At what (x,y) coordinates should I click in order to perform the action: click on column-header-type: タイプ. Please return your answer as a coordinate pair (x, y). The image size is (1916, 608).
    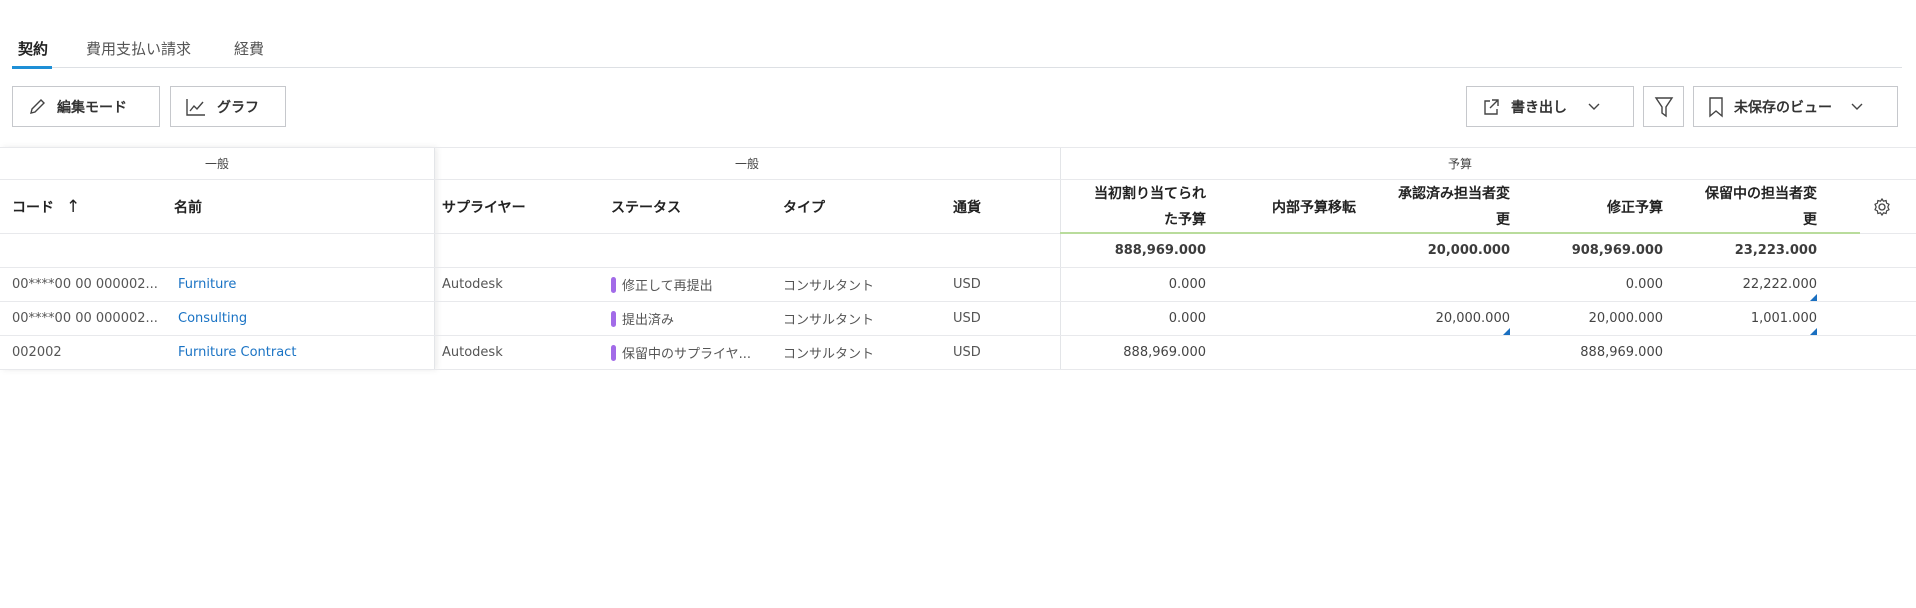
    Looking at the image, I should click on (863, 206).